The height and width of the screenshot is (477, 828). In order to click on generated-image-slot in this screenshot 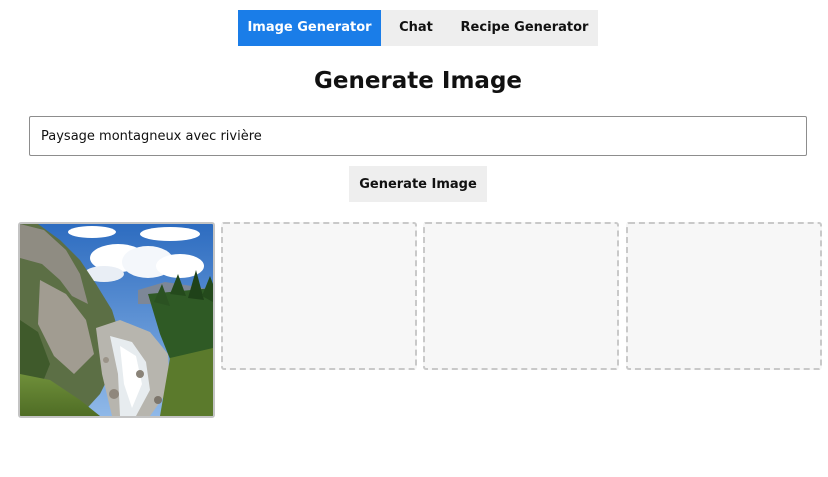, I will do `click(116, 320)`.